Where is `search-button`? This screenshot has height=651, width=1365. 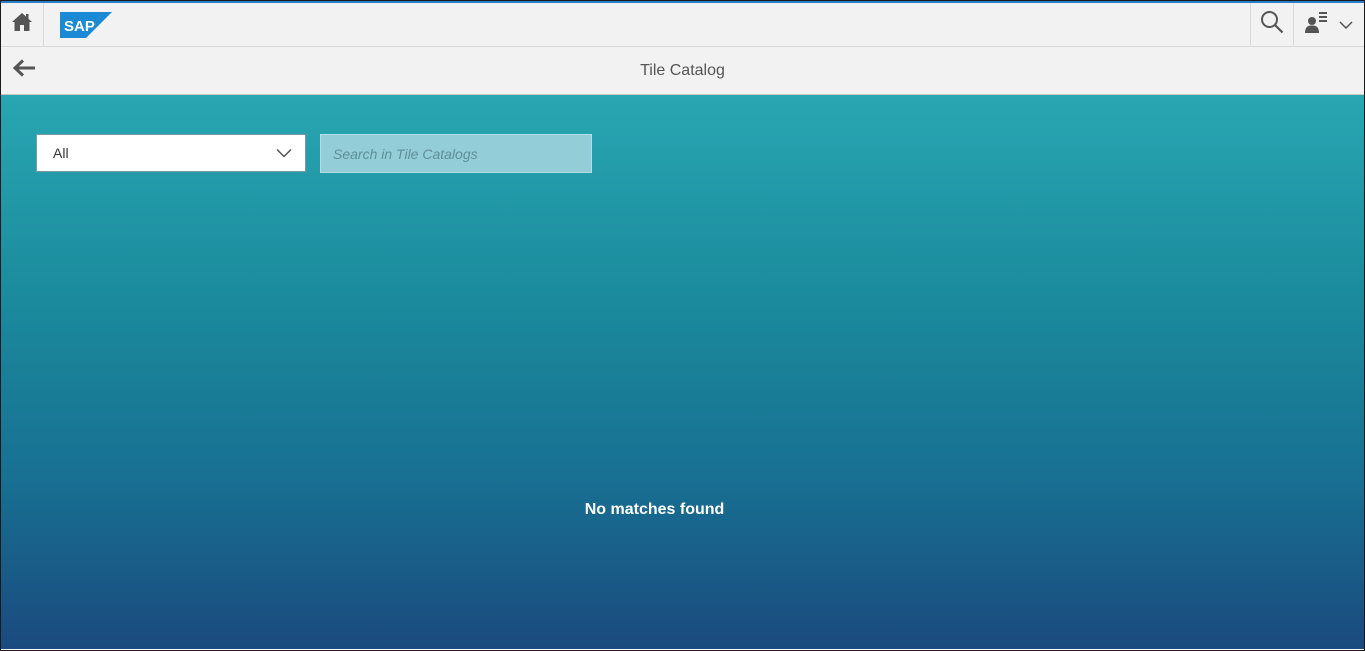
search-button is located at coordinates (1271, 24).